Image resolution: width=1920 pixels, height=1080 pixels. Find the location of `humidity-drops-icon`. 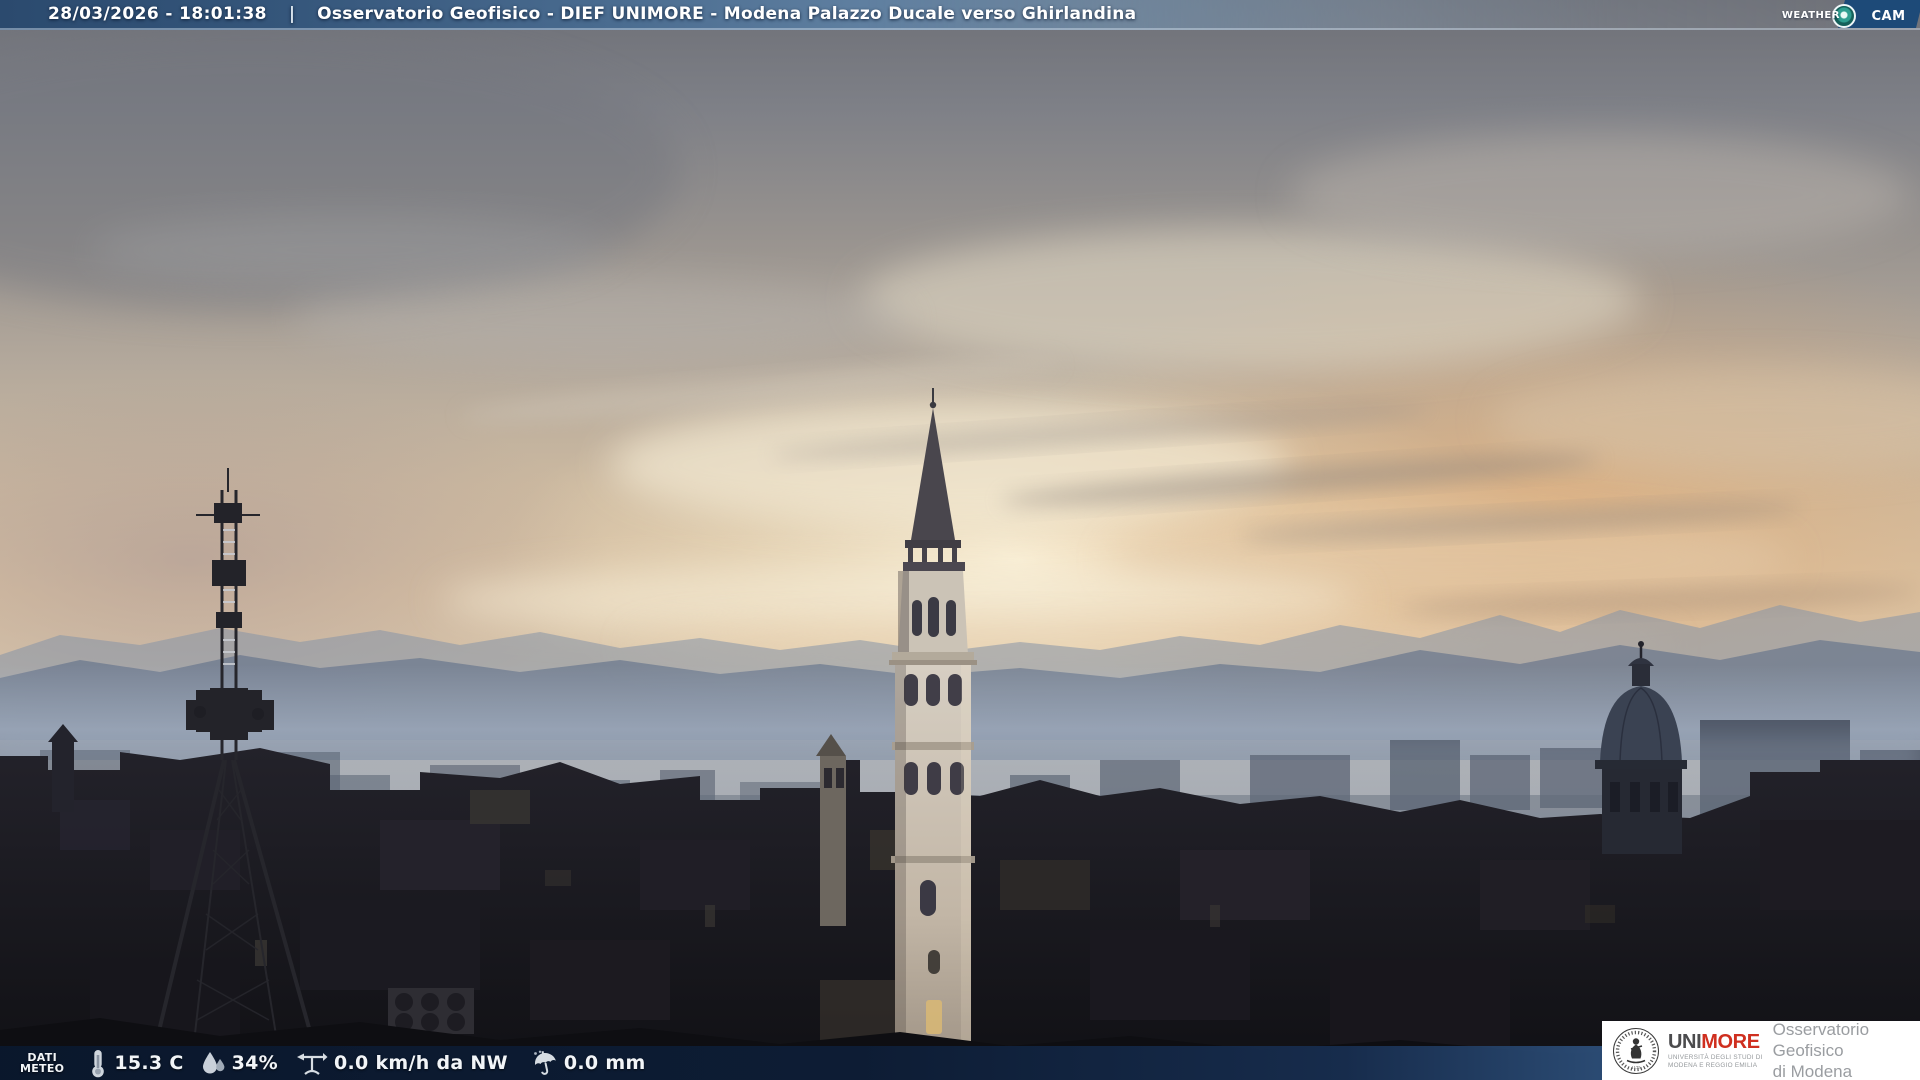

humidity-drops-icon is located at coordinates (213, 1062).